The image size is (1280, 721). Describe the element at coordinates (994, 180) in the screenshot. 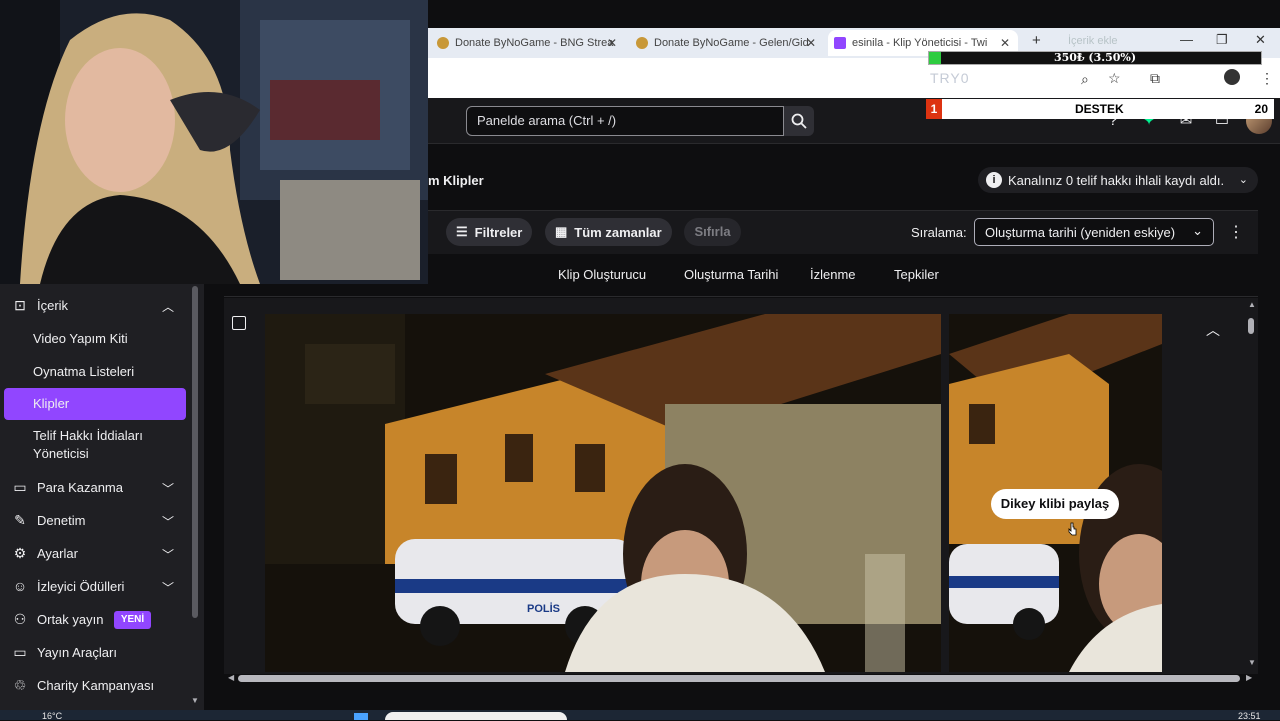

I see `info-icon: i` at that location.